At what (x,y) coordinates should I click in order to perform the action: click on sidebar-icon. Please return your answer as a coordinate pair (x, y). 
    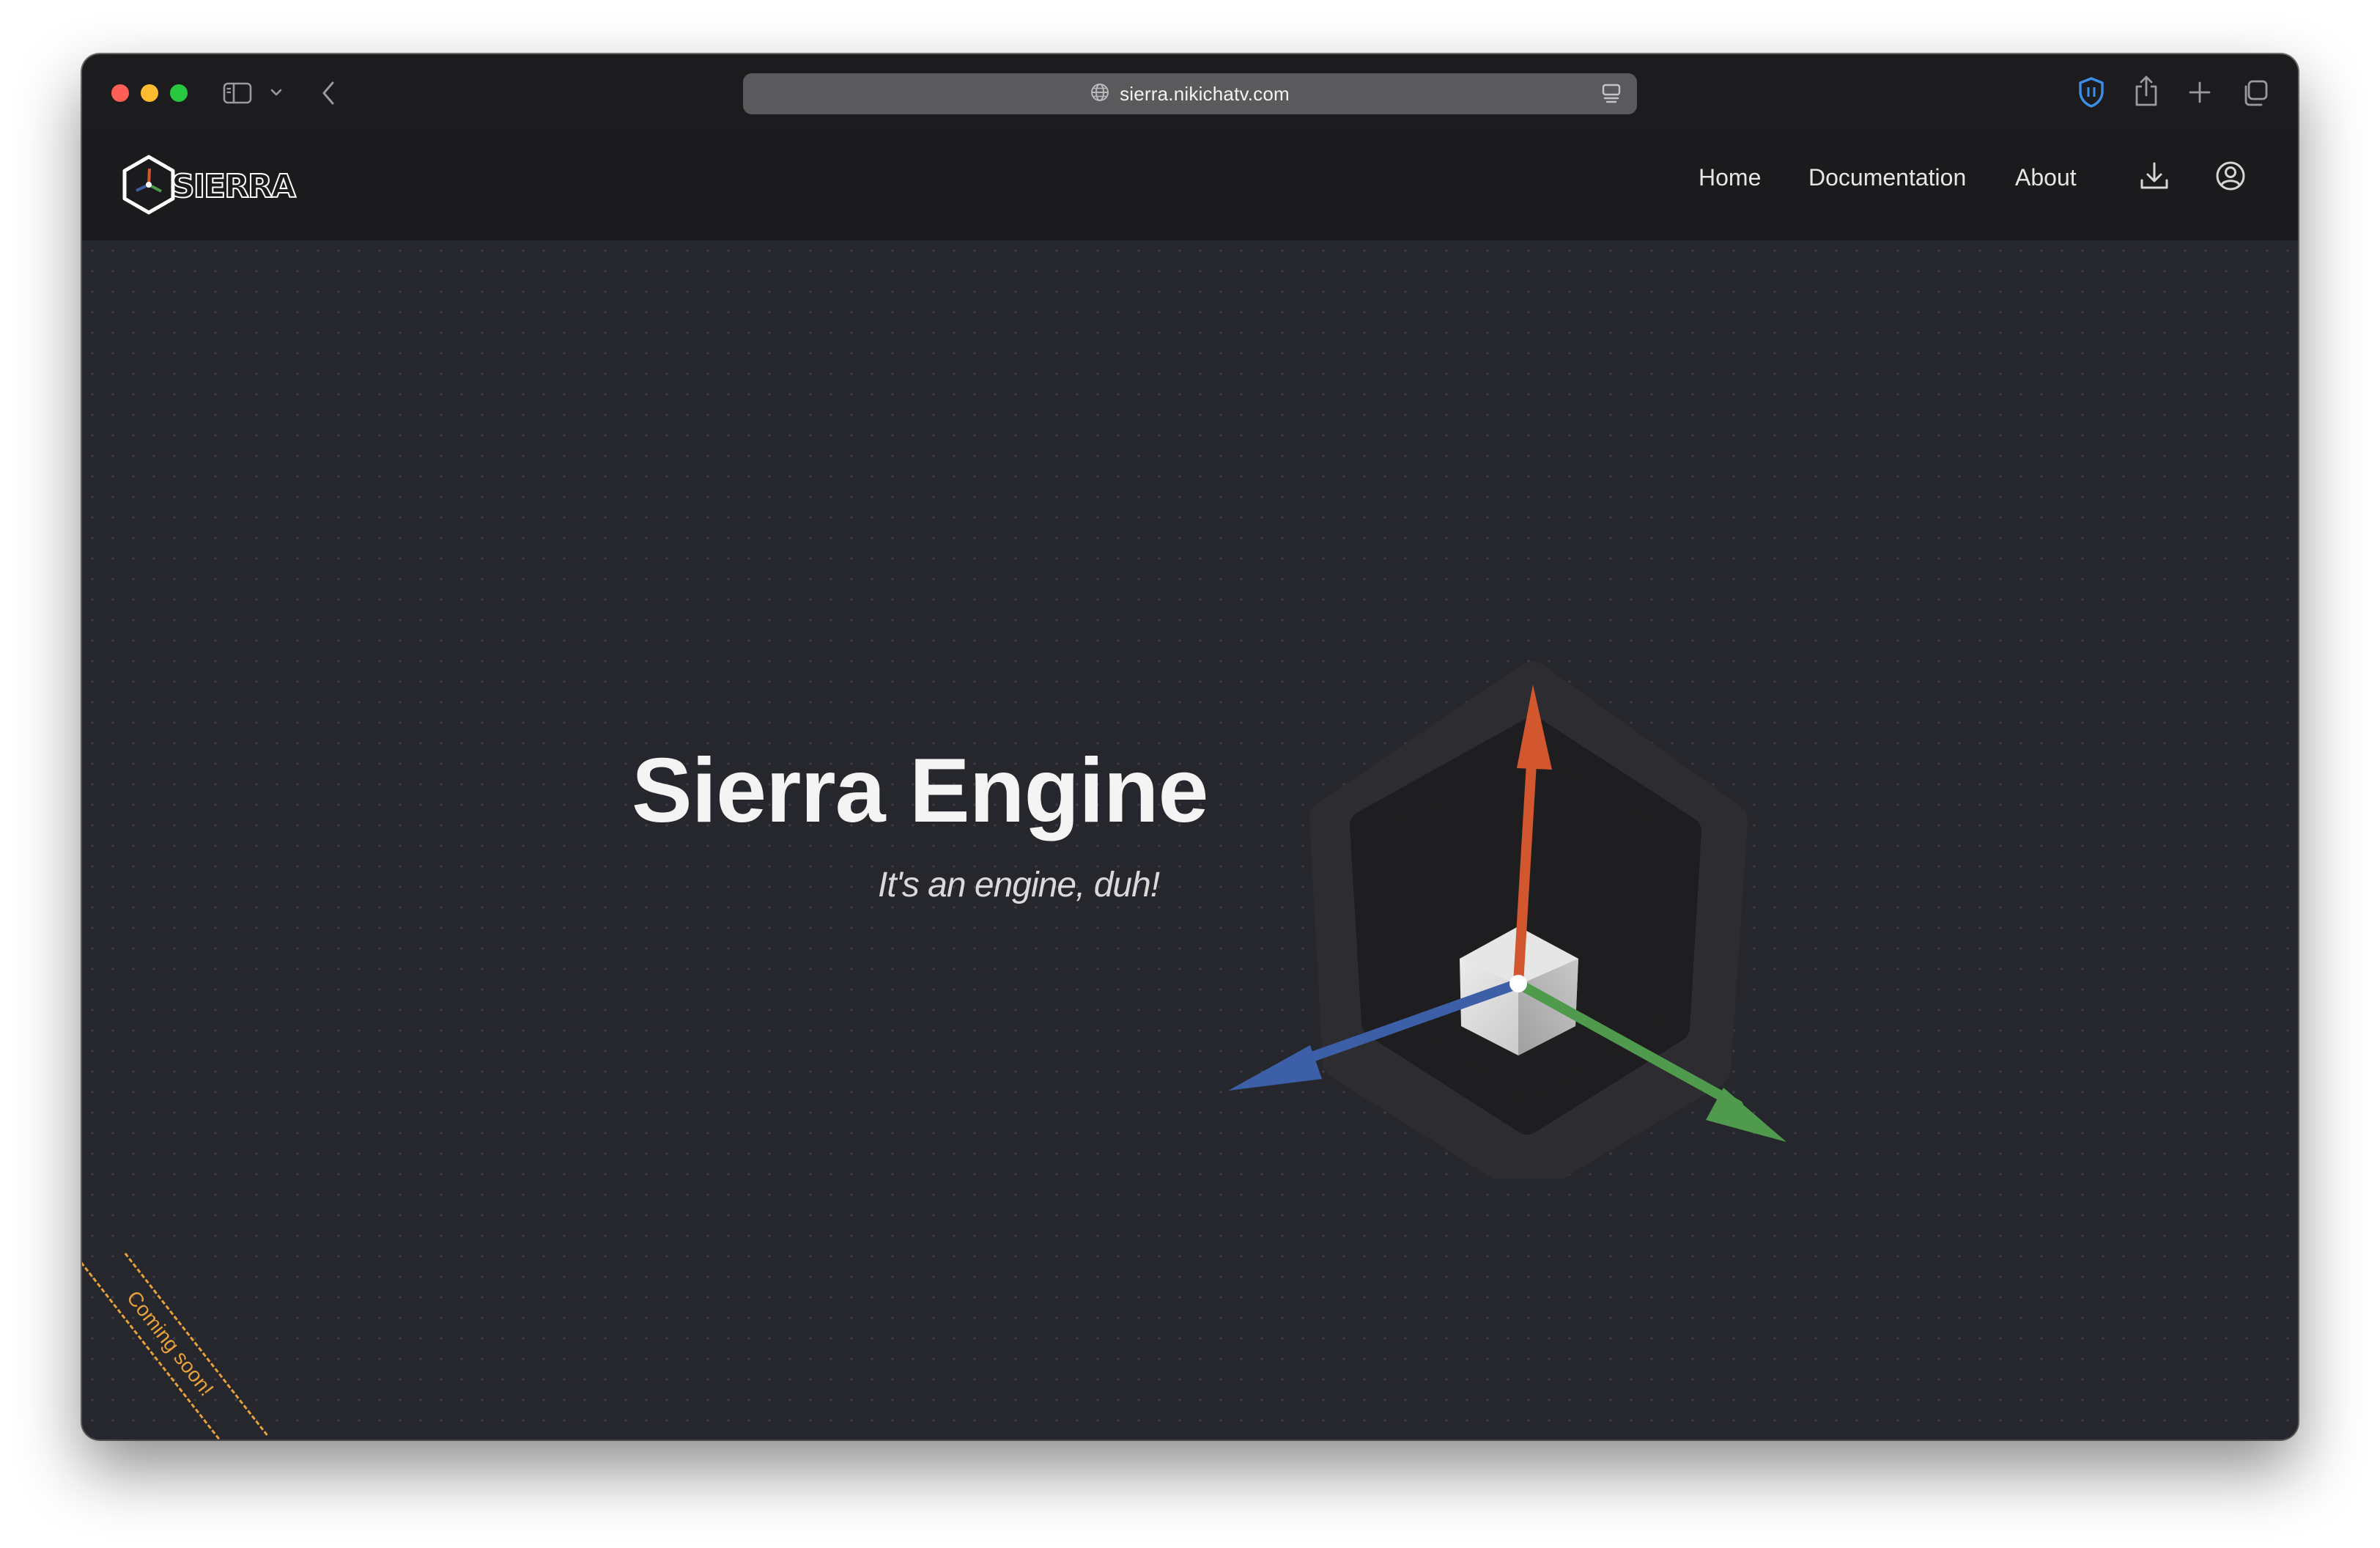
    Looking at the image, I should click on (237, 93).